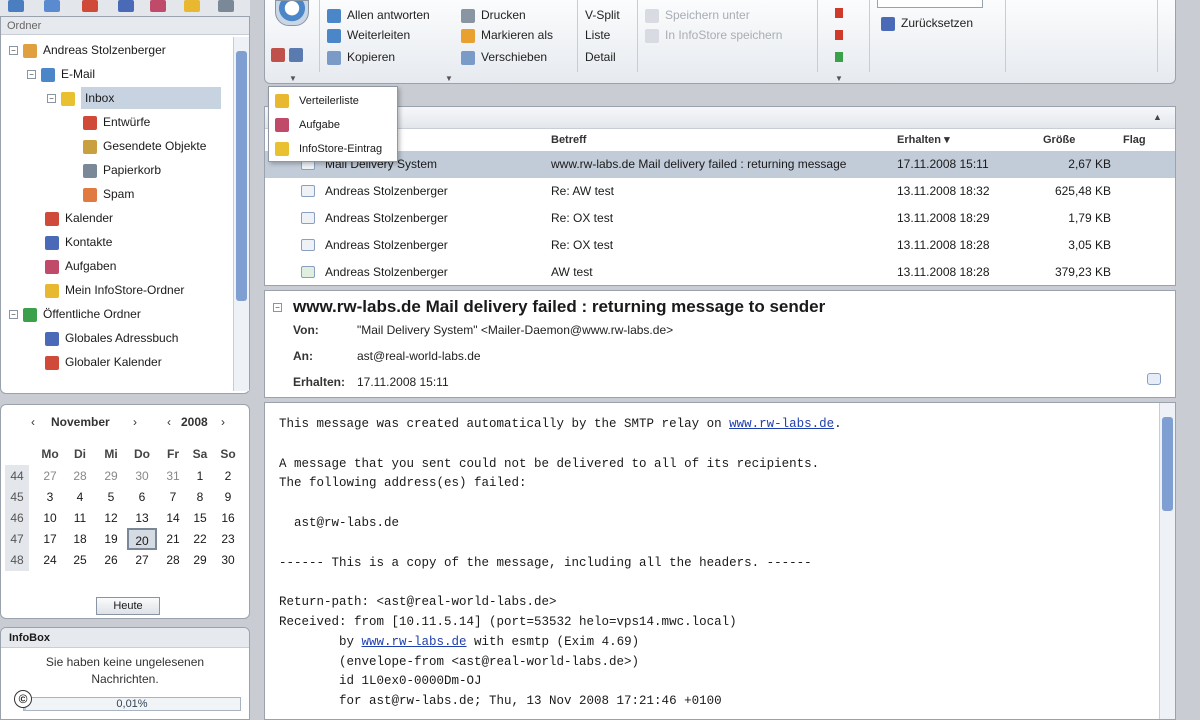  Describe the element at coordinates (80, 539) in the screenshot. I see `calendar-day: 18` at that location.